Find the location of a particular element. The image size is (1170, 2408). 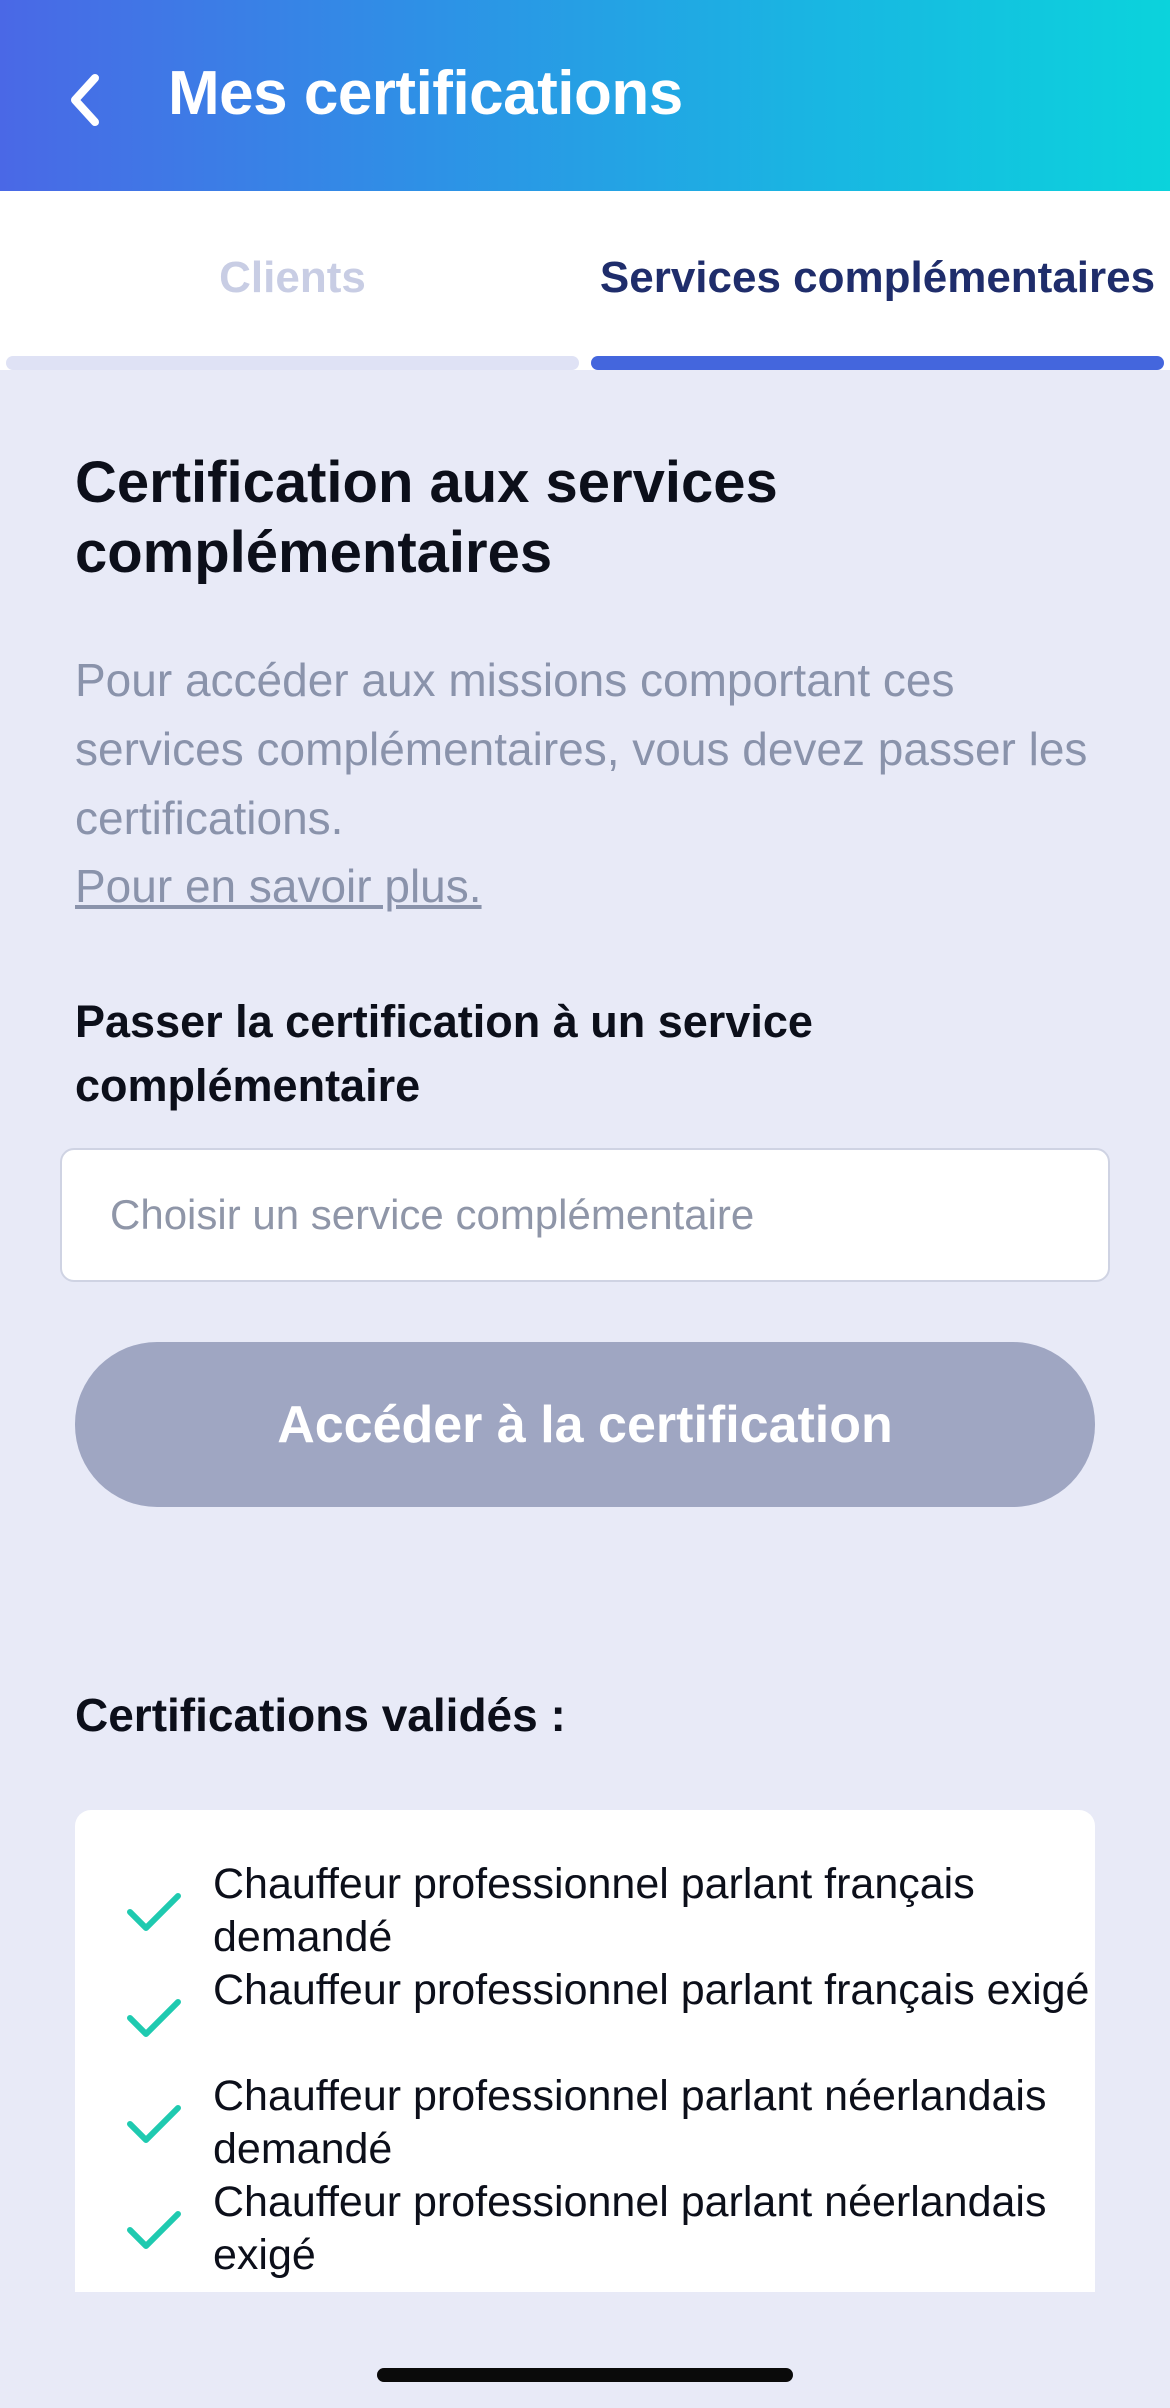

tab-clients-indicator is located at coordinates (292, 363).